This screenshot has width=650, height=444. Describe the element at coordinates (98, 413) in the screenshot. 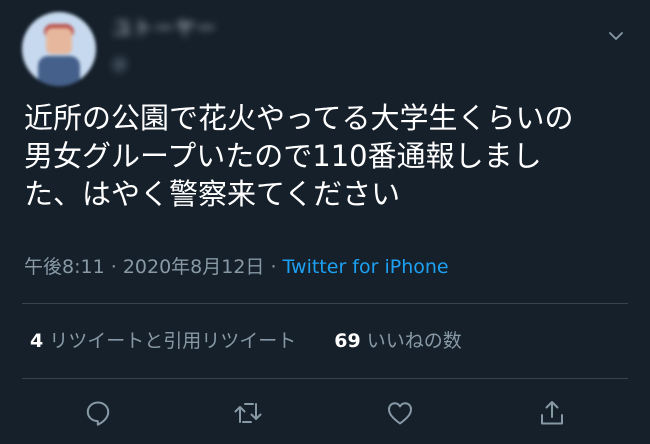

I see `reply-icon` at that location.